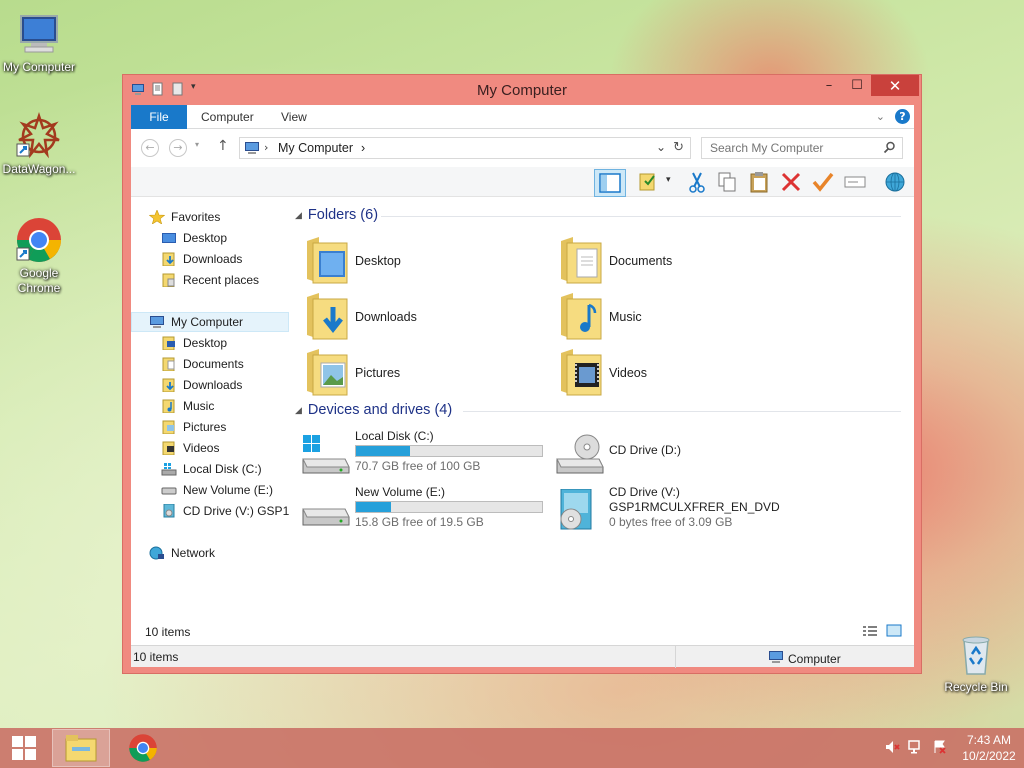 Image resolution: width=1024 pixels, height=768 pixels. I want to click on downloads-folder-icon, so click(169, 259).